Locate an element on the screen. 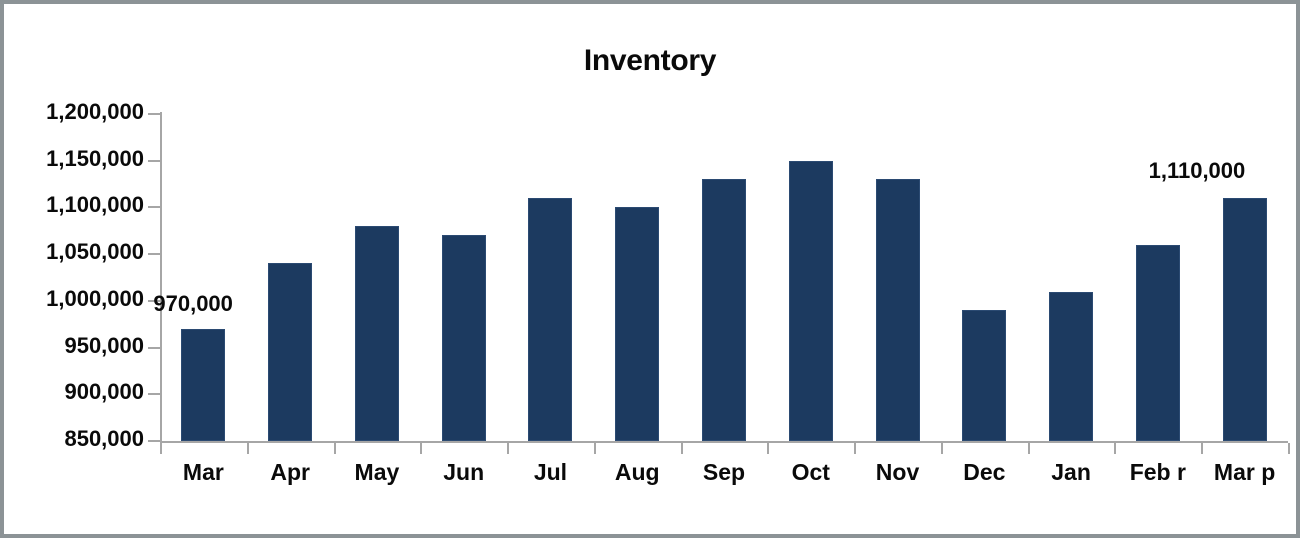 Image resolution: width=1300 pixels, height=538 pixels. x-axis-tick-label: Jan is located at coordinates (1071, 472).